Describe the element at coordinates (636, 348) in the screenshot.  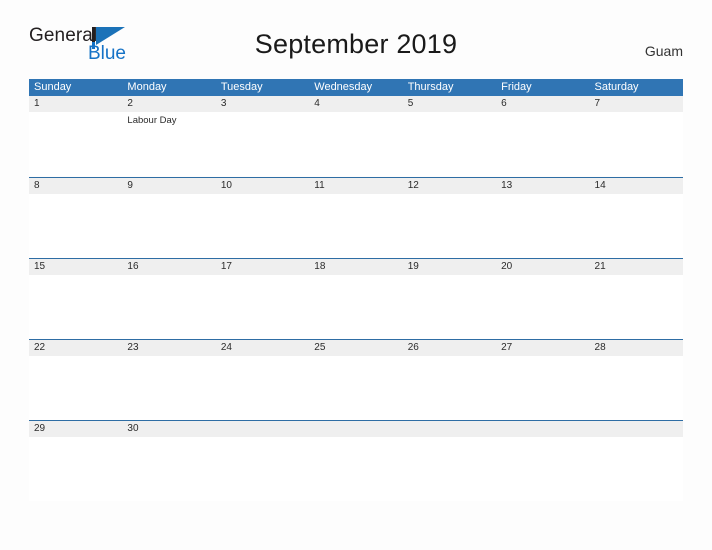
I see `day-number: 28` at that location.